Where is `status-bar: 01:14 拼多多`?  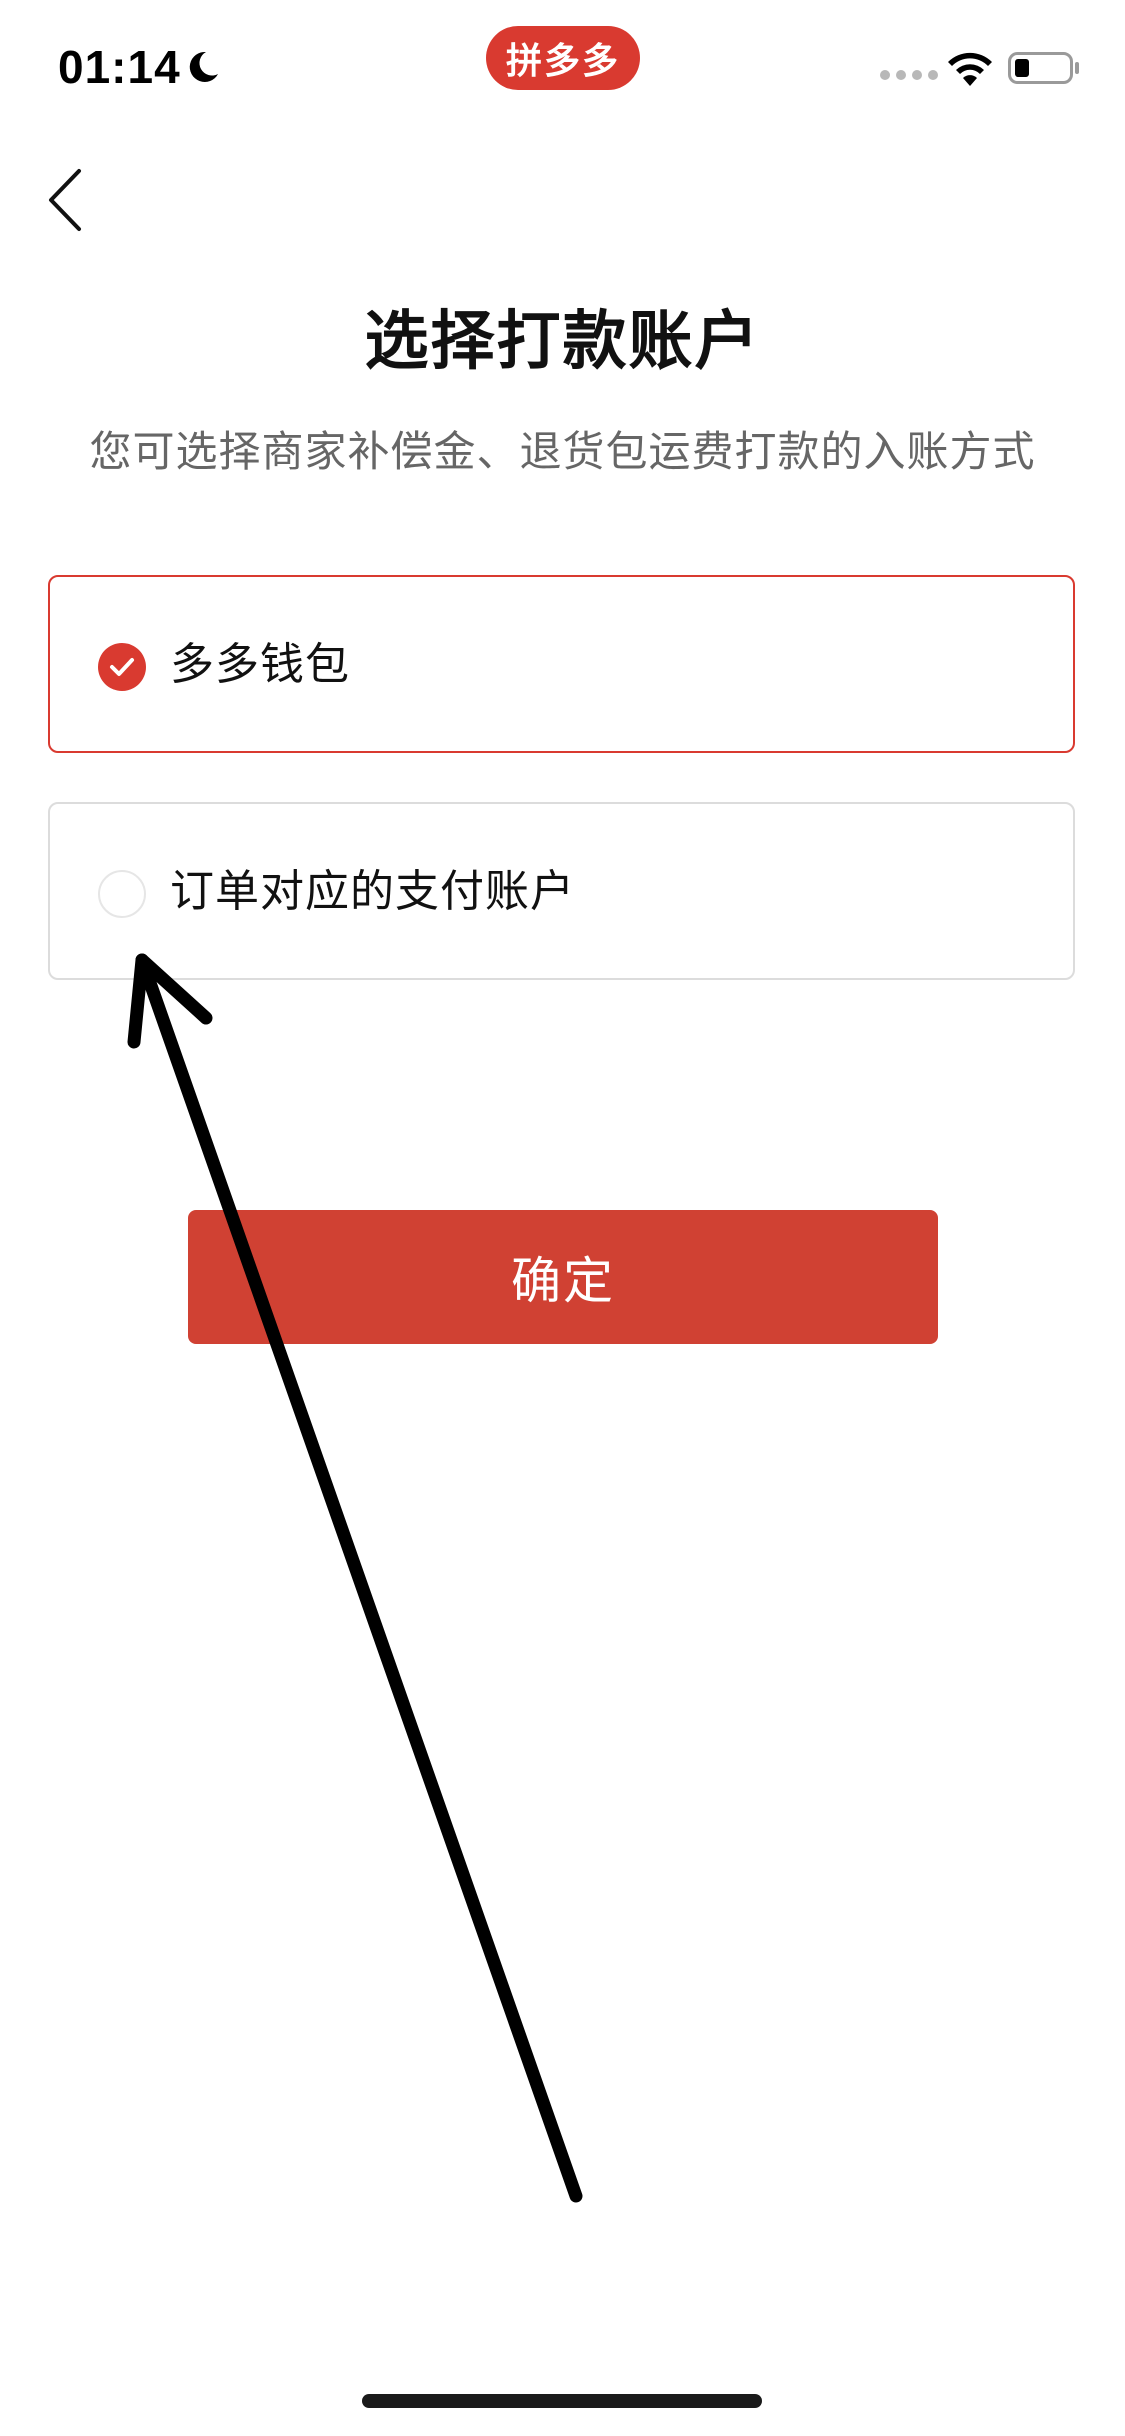
status-bar: 01:14 拼多多 is located at coordinates (562, 70).